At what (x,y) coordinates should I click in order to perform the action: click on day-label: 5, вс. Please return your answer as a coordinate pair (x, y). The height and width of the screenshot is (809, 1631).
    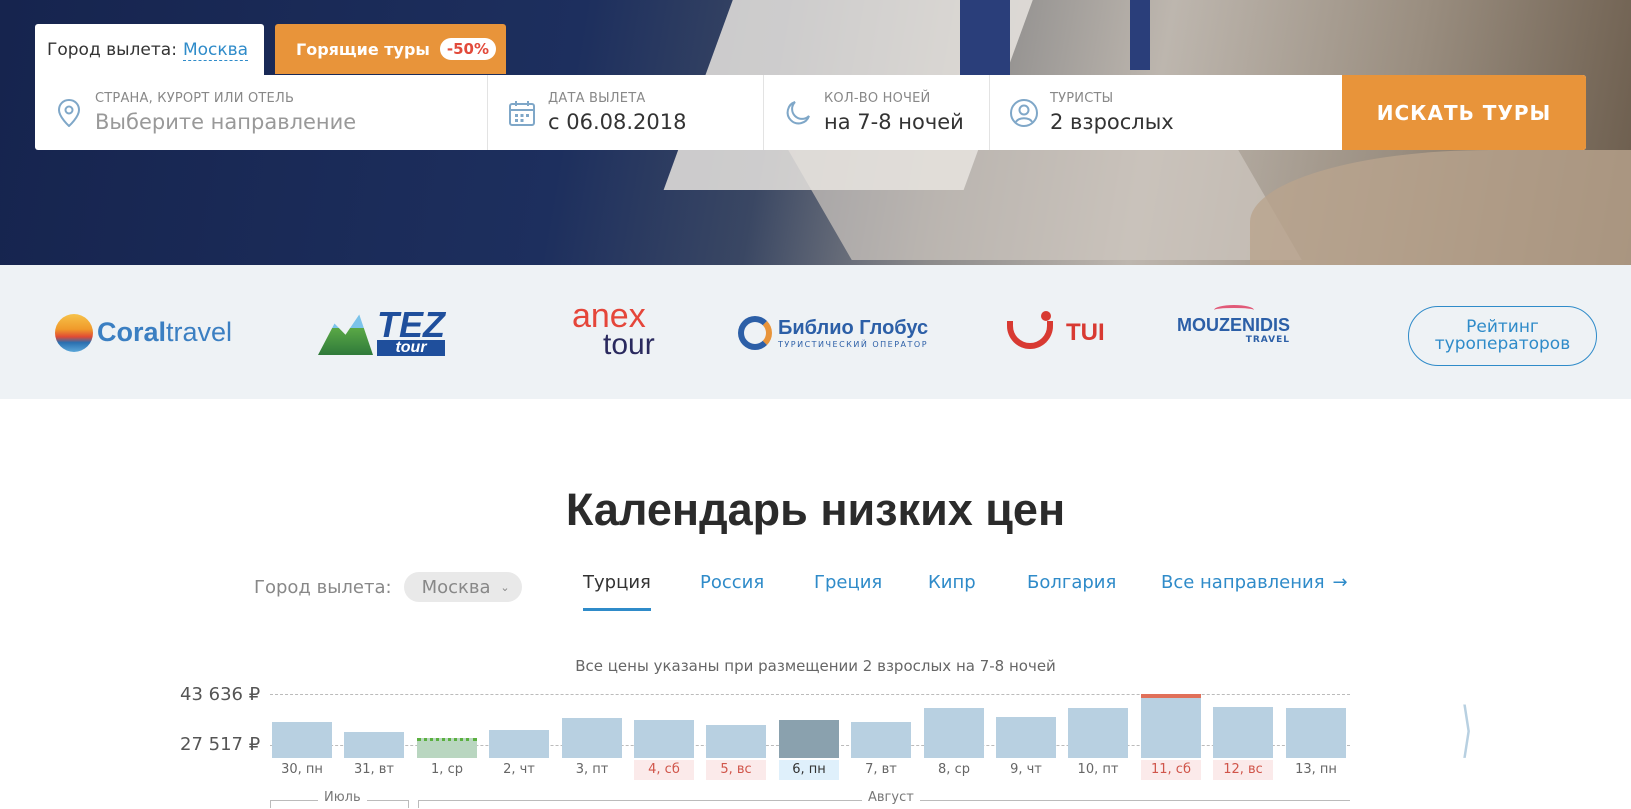
    Looking at the image, I should click on (736, 770).